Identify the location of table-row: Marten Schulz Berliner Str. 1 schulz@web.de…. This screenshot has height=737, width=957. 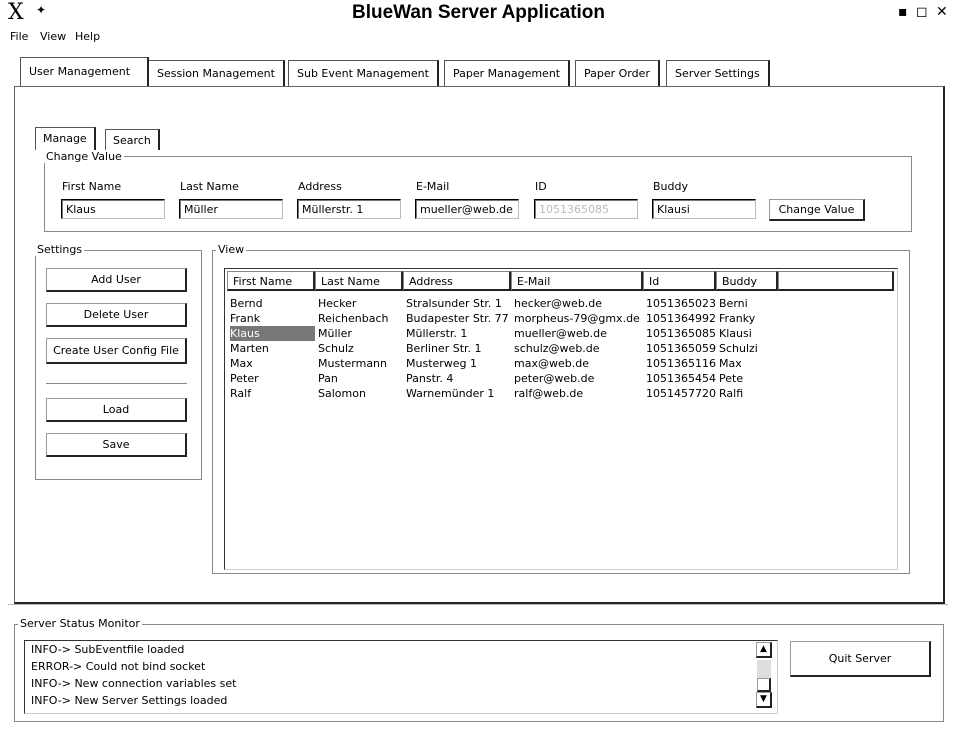
(561, 348).